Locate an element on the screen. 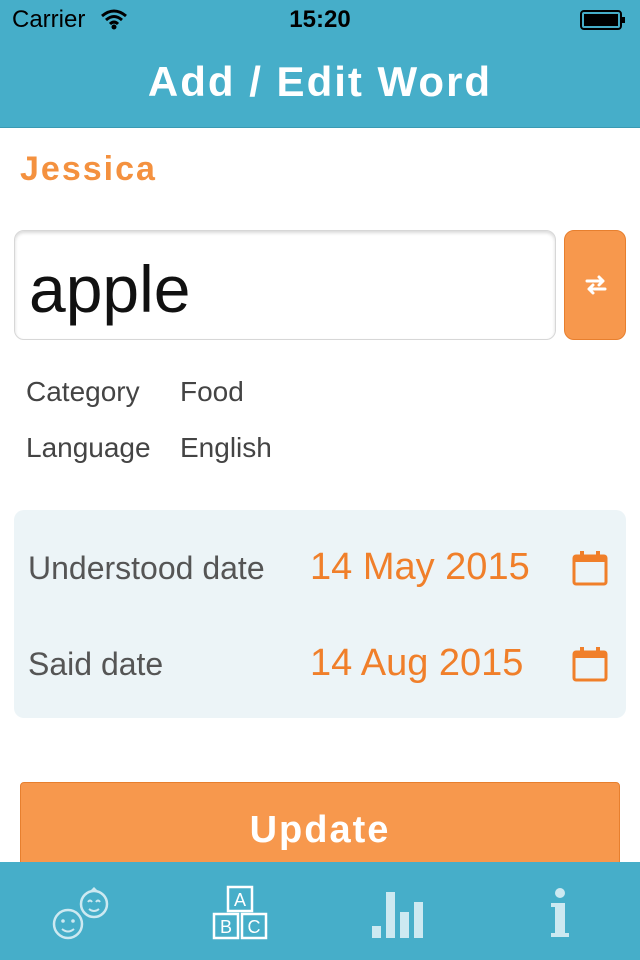  status-bar: Carrier 15:20 is located at coordinates (320, 20).